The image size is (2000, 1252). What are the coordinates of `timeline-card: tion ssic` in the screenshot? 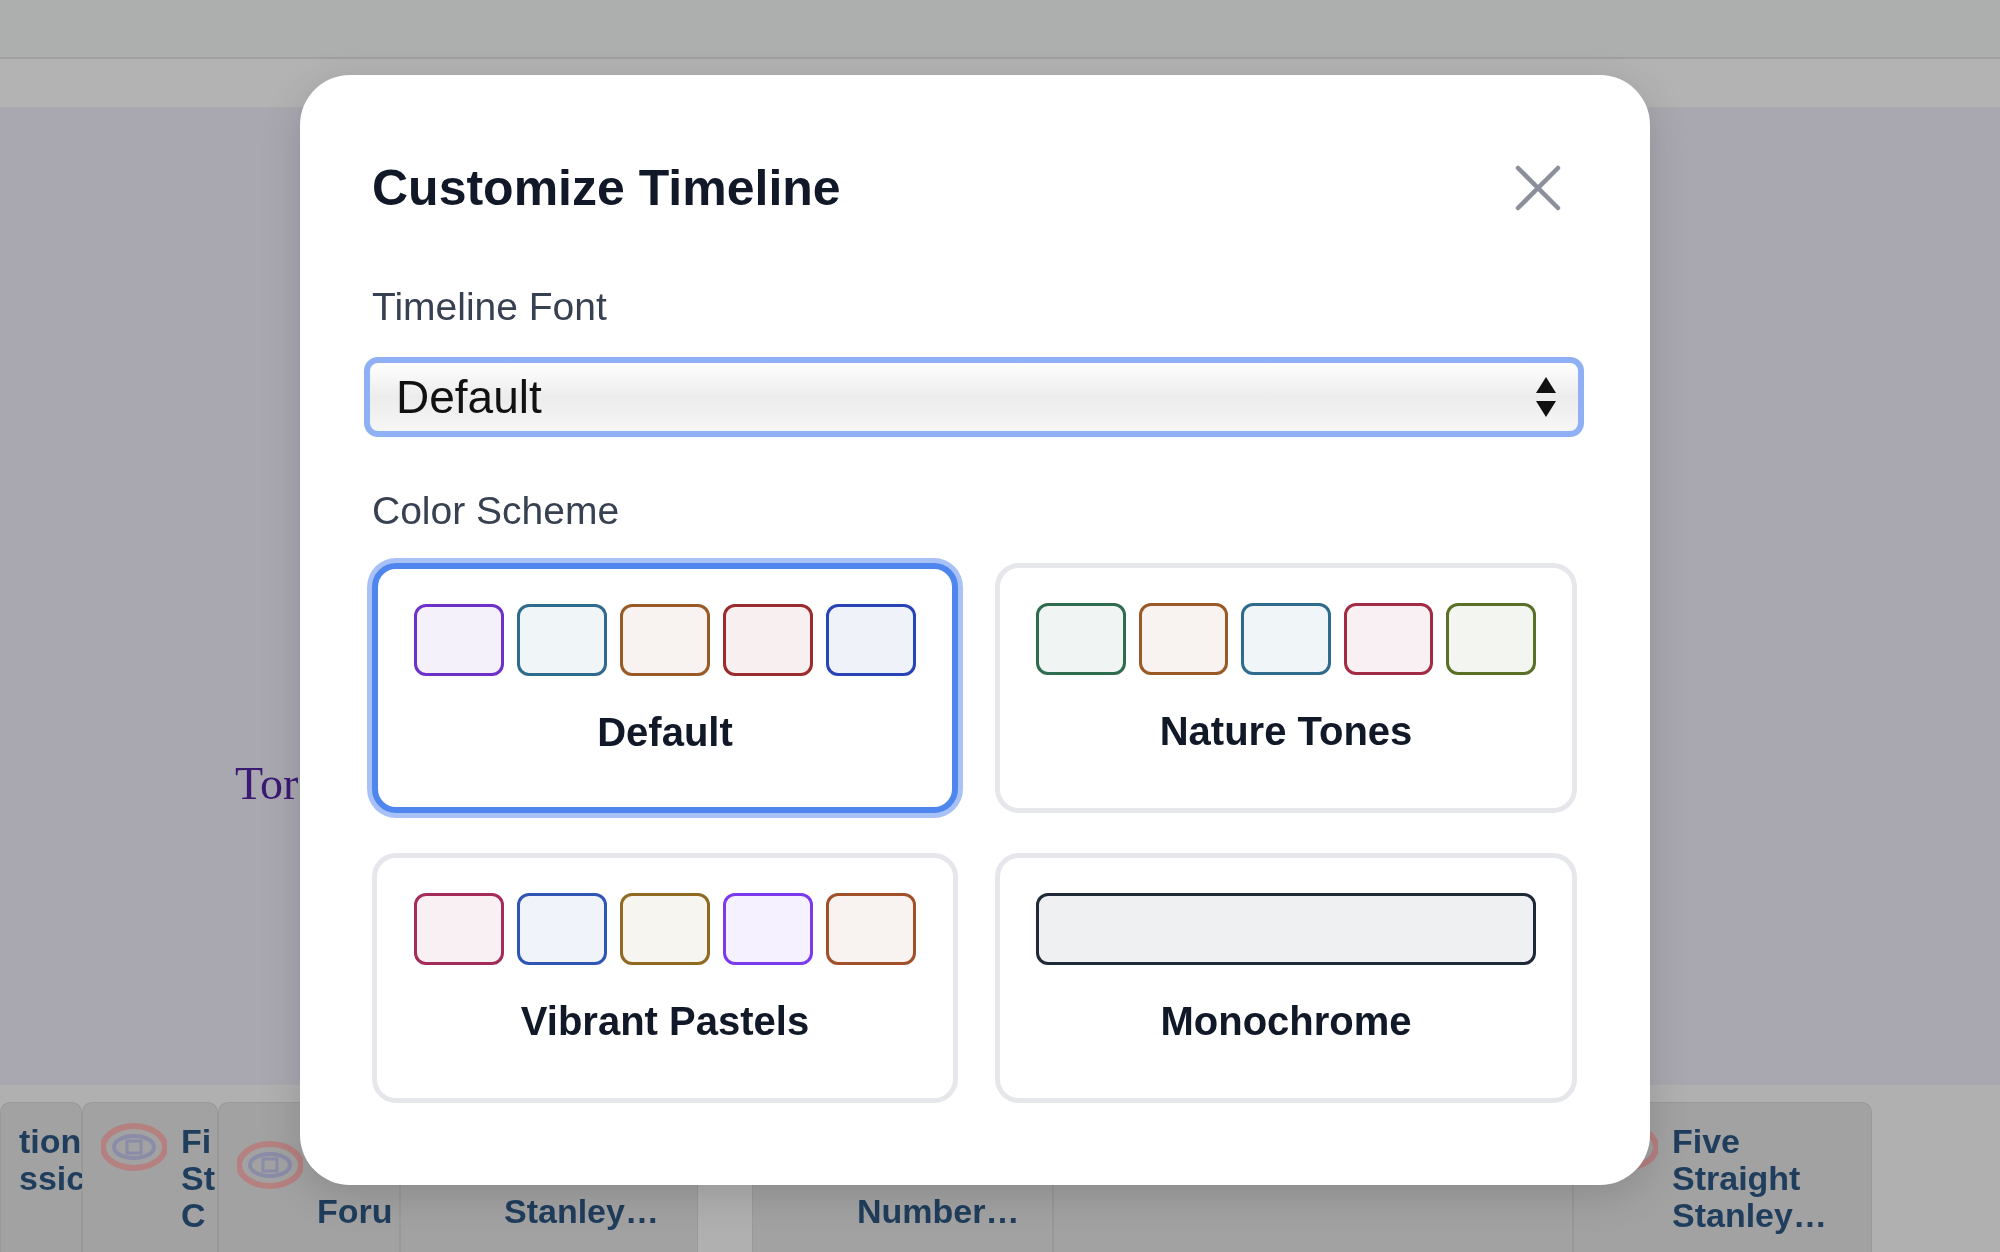 It's located at (41, 1177).